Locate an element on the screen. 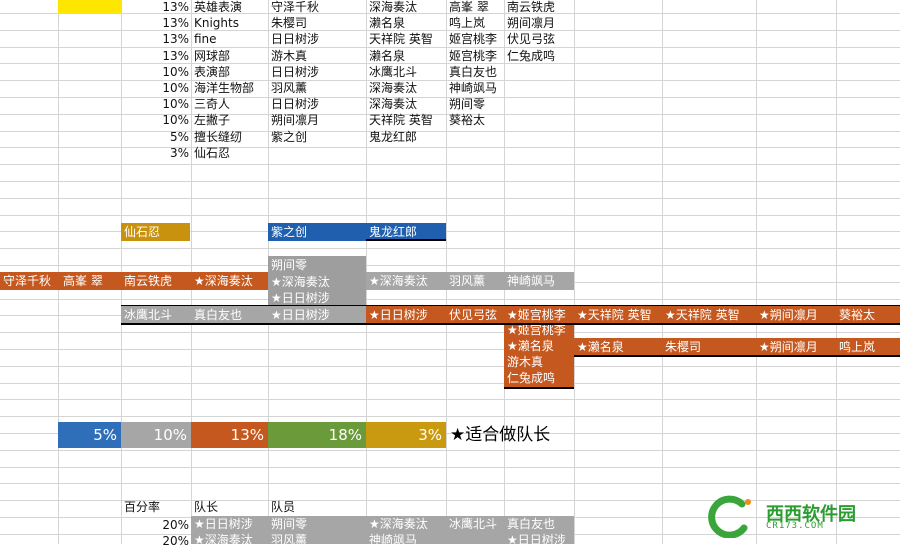 The image size is (900, 550). gray-row-item: 羽风薰 is located at coordinates (475, 281).